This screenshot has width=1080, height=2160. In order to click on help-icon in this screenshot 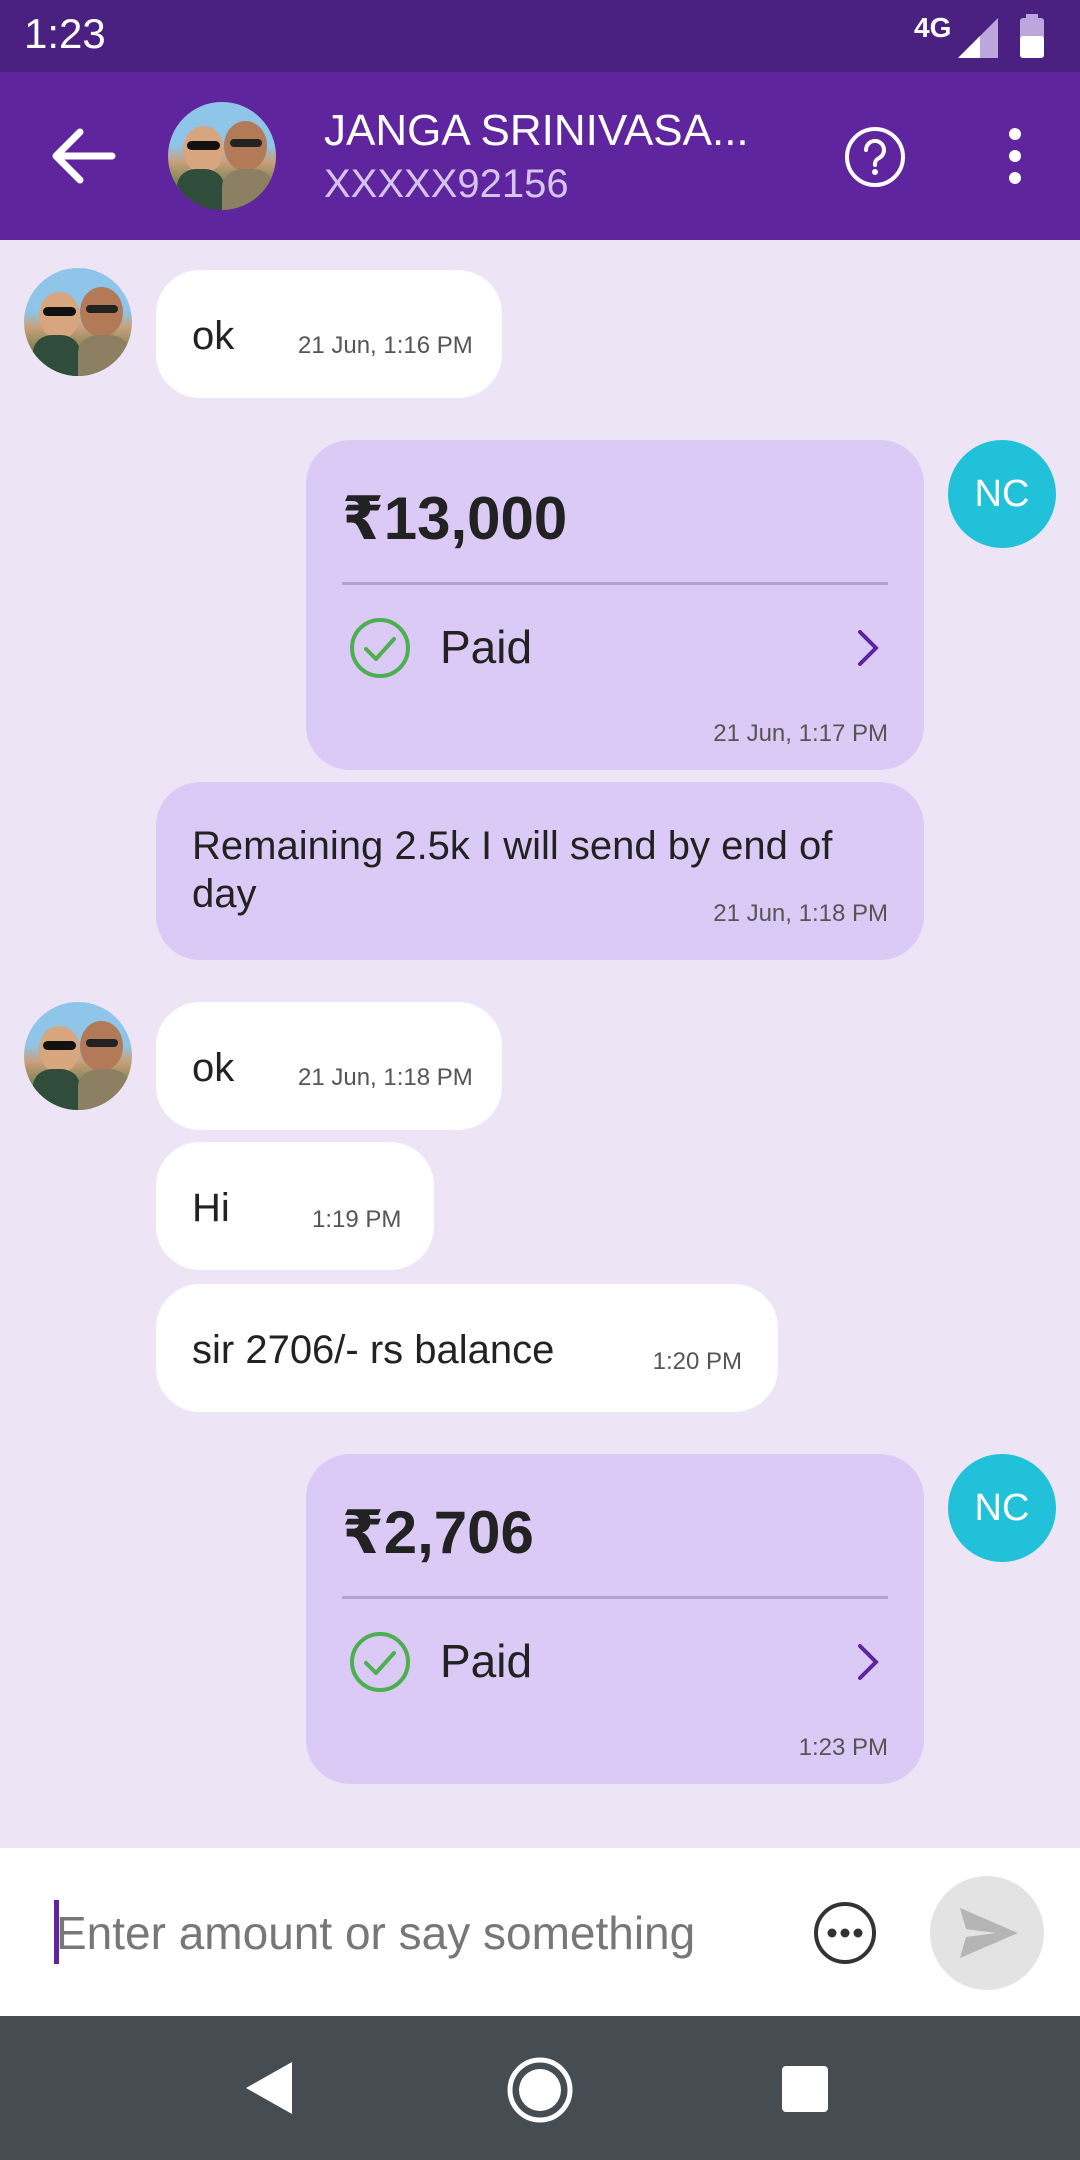, I will do `click(875, 157)`.